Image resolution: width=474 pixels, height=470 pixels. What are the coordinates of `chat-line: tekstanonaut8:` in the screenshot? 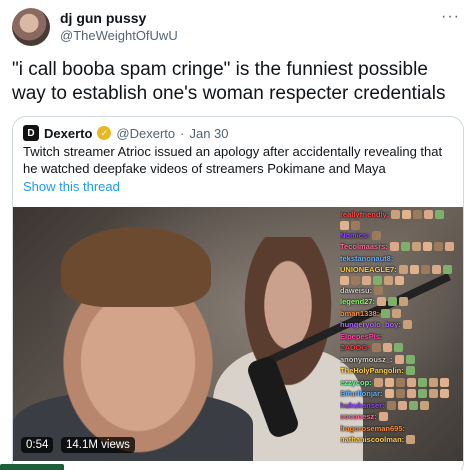 It's located at (401, 259).